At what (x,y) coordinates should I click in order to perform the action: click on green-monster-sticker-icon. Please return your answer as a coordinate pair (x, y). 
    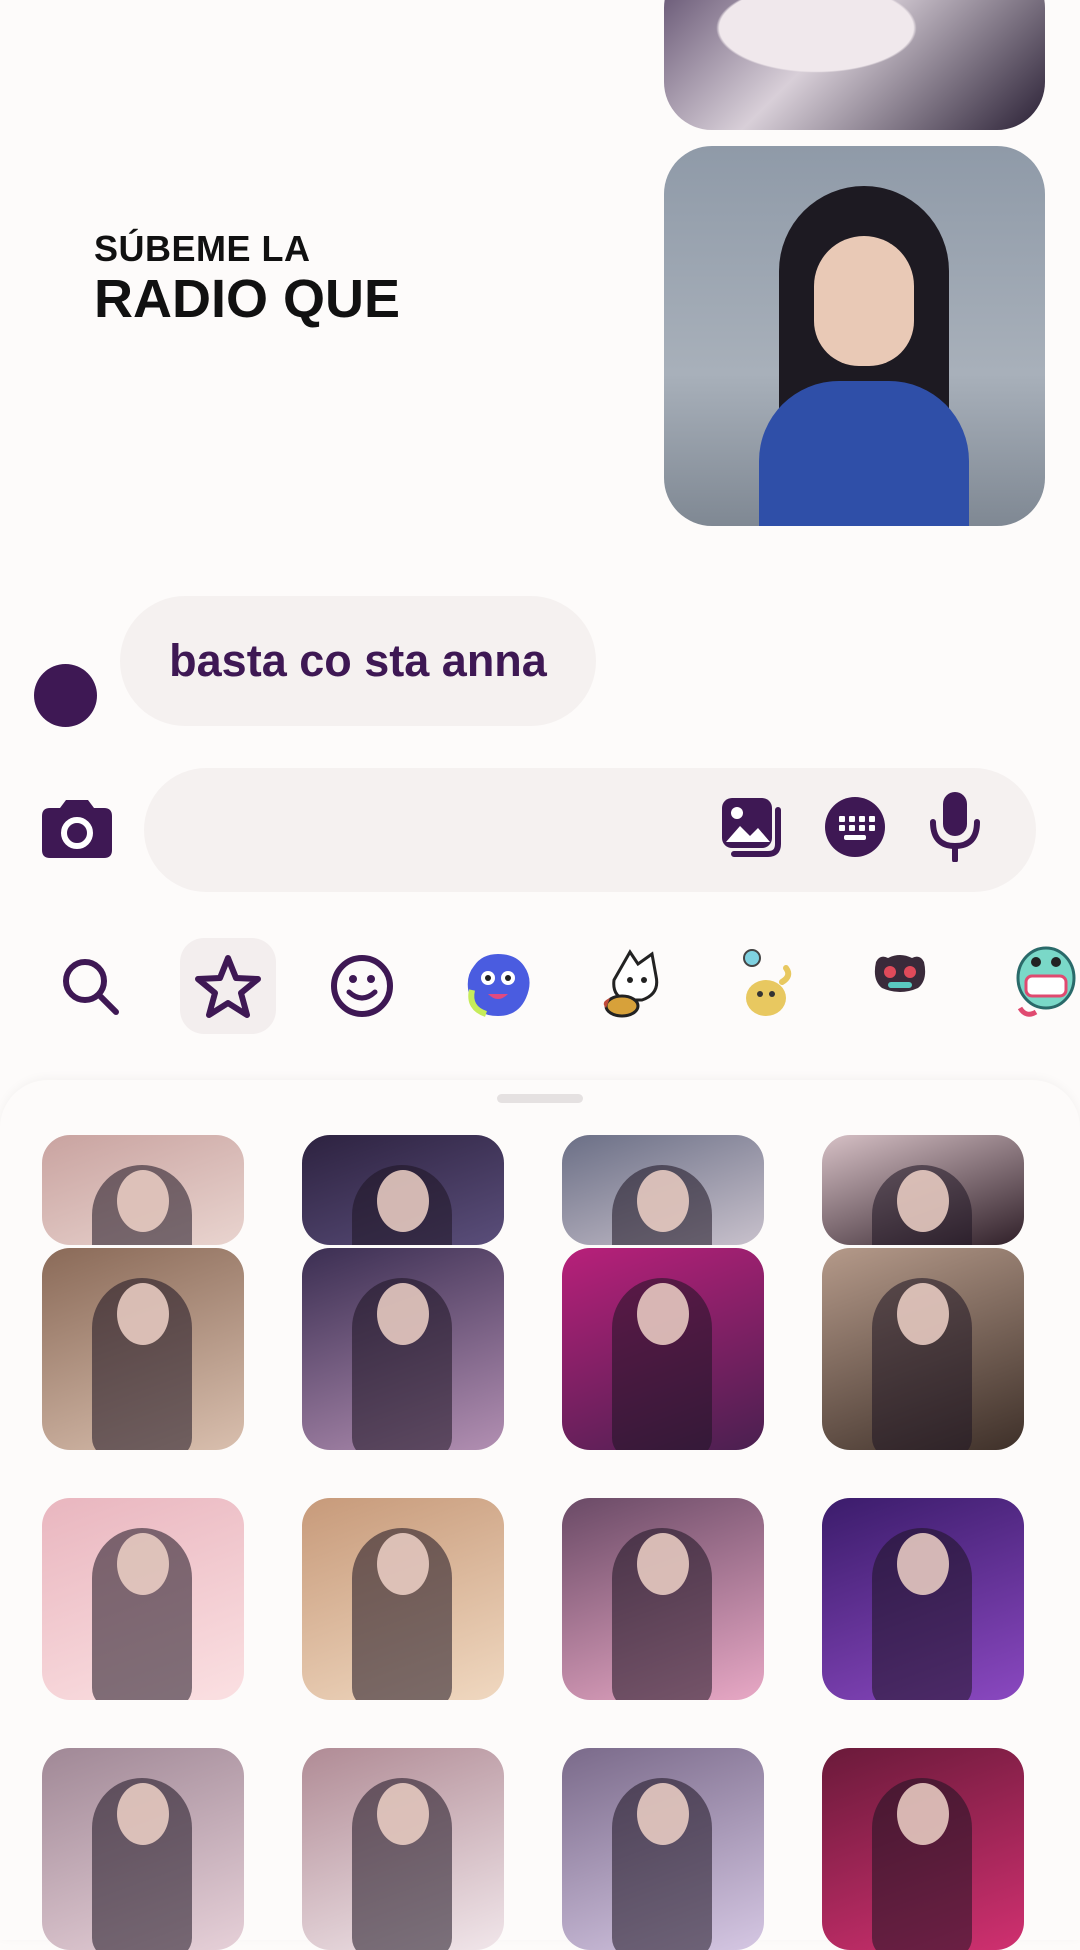
    Looking at the image, I should click on (1043, 980).